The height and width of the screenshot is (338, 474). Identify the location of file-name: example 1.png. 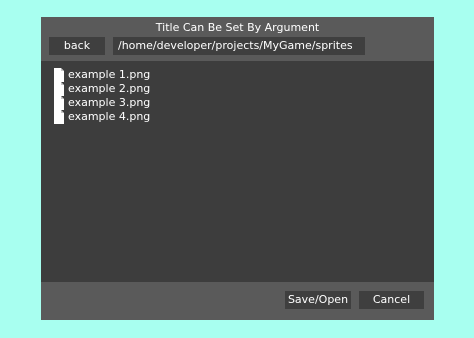
(109, 74).